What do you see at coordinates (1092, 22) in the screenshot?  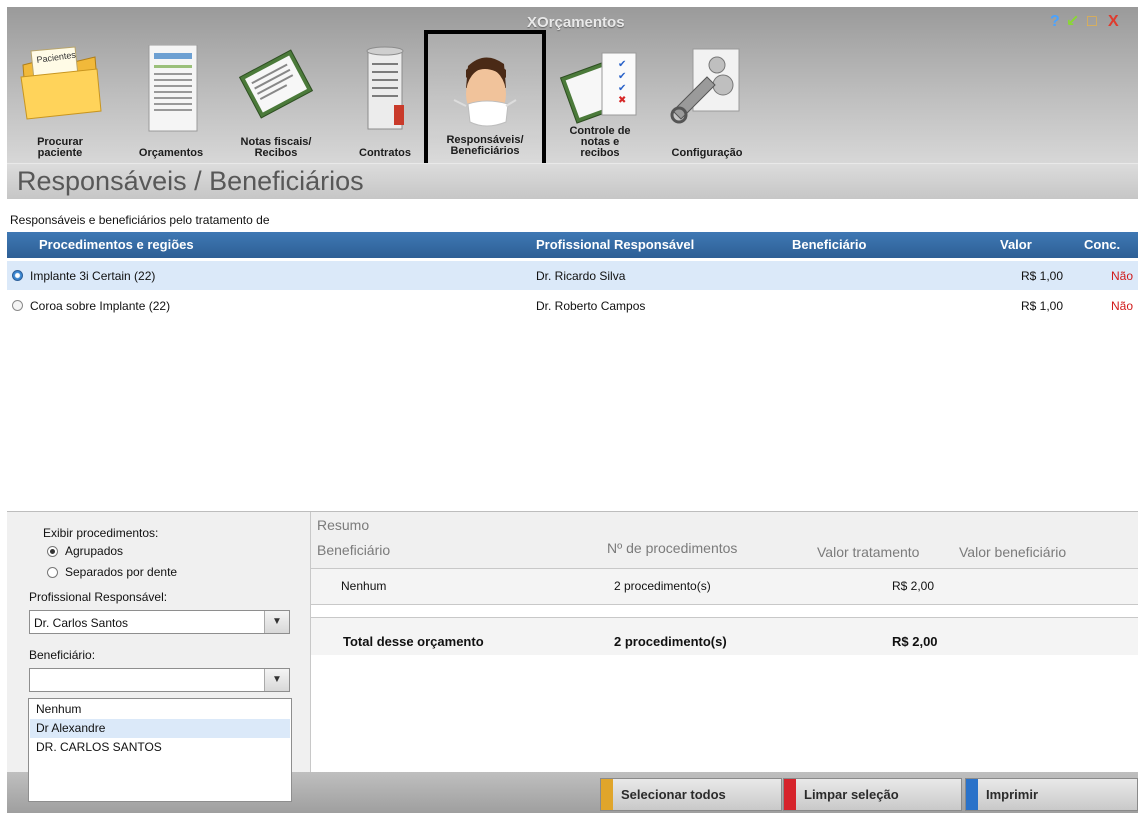 I see `maximize-icon: □` at bounding box center [1092, 22].